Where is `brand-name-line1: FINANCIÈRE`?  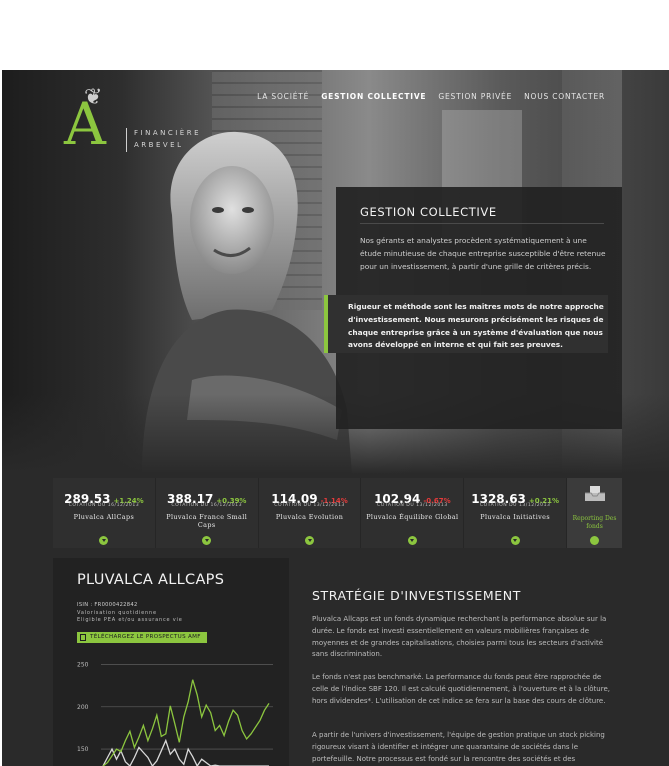 brand-name-line1: FINANCIÈRE is located at coordinates (168, 133).